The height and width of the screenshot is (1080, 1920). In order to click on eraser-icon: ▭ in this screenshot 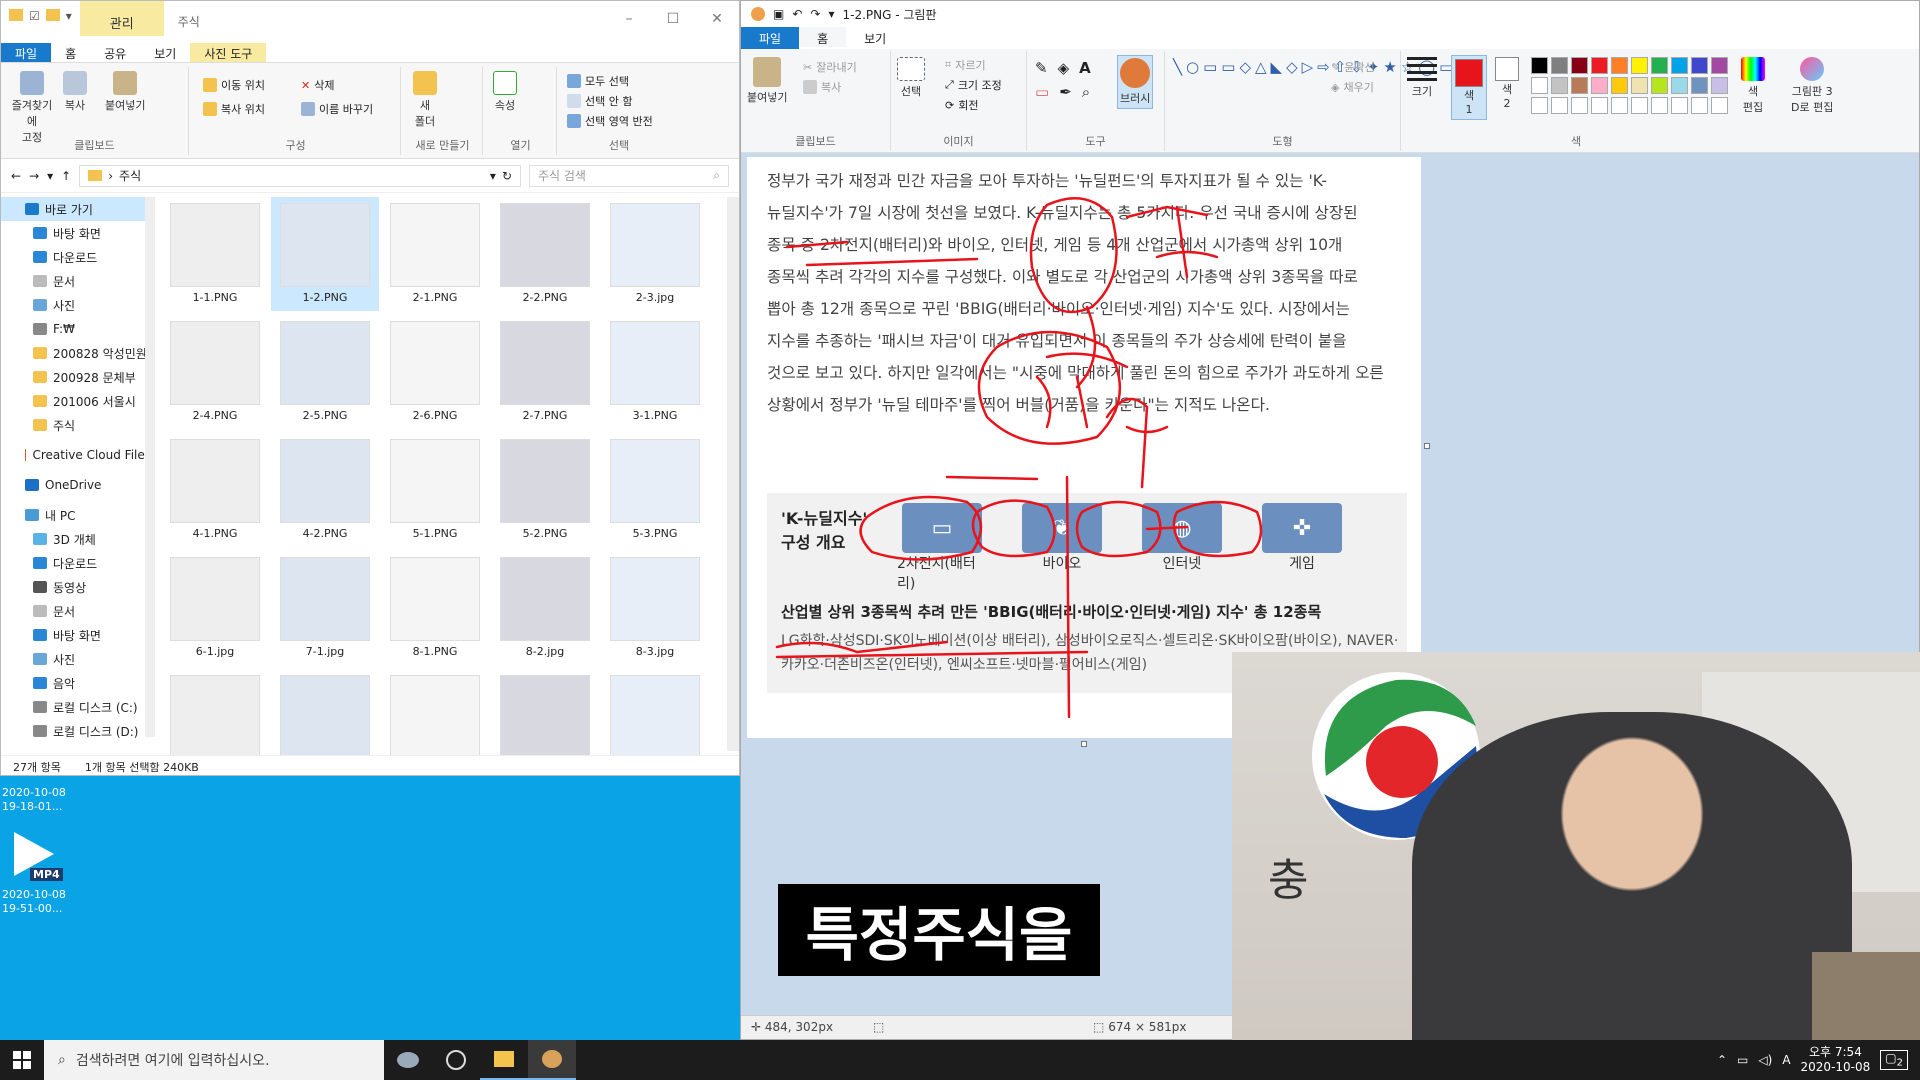, I will do `click(1042, 92)`.